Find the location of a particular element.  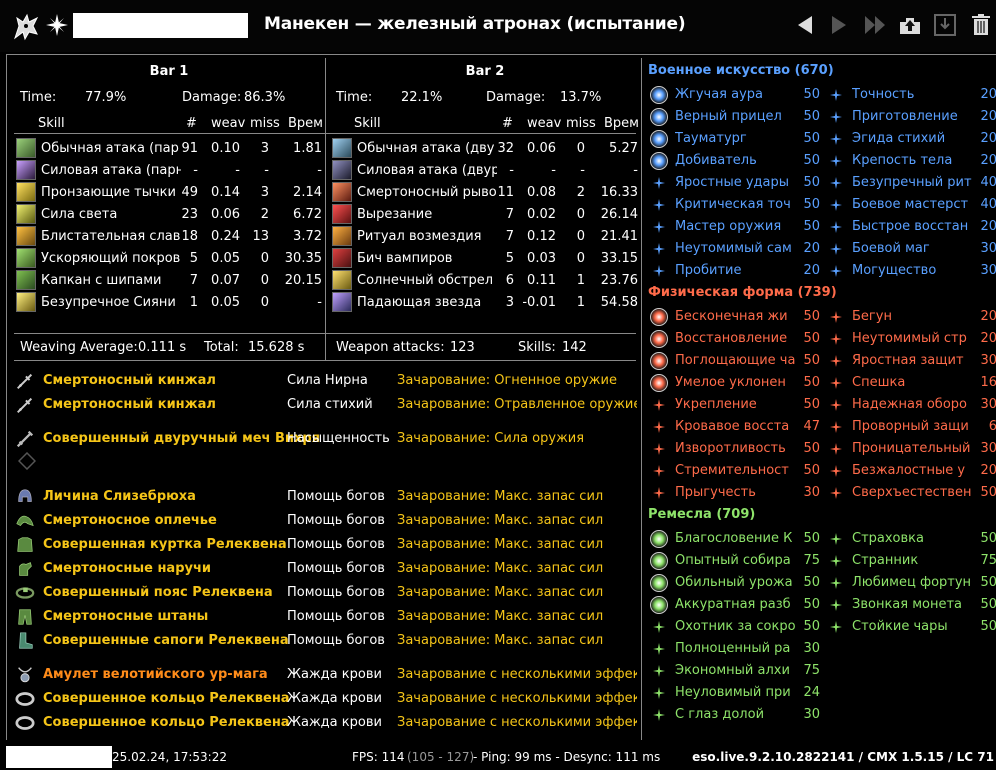

cp-star-points: 30 is located at coordinates (988, 404).